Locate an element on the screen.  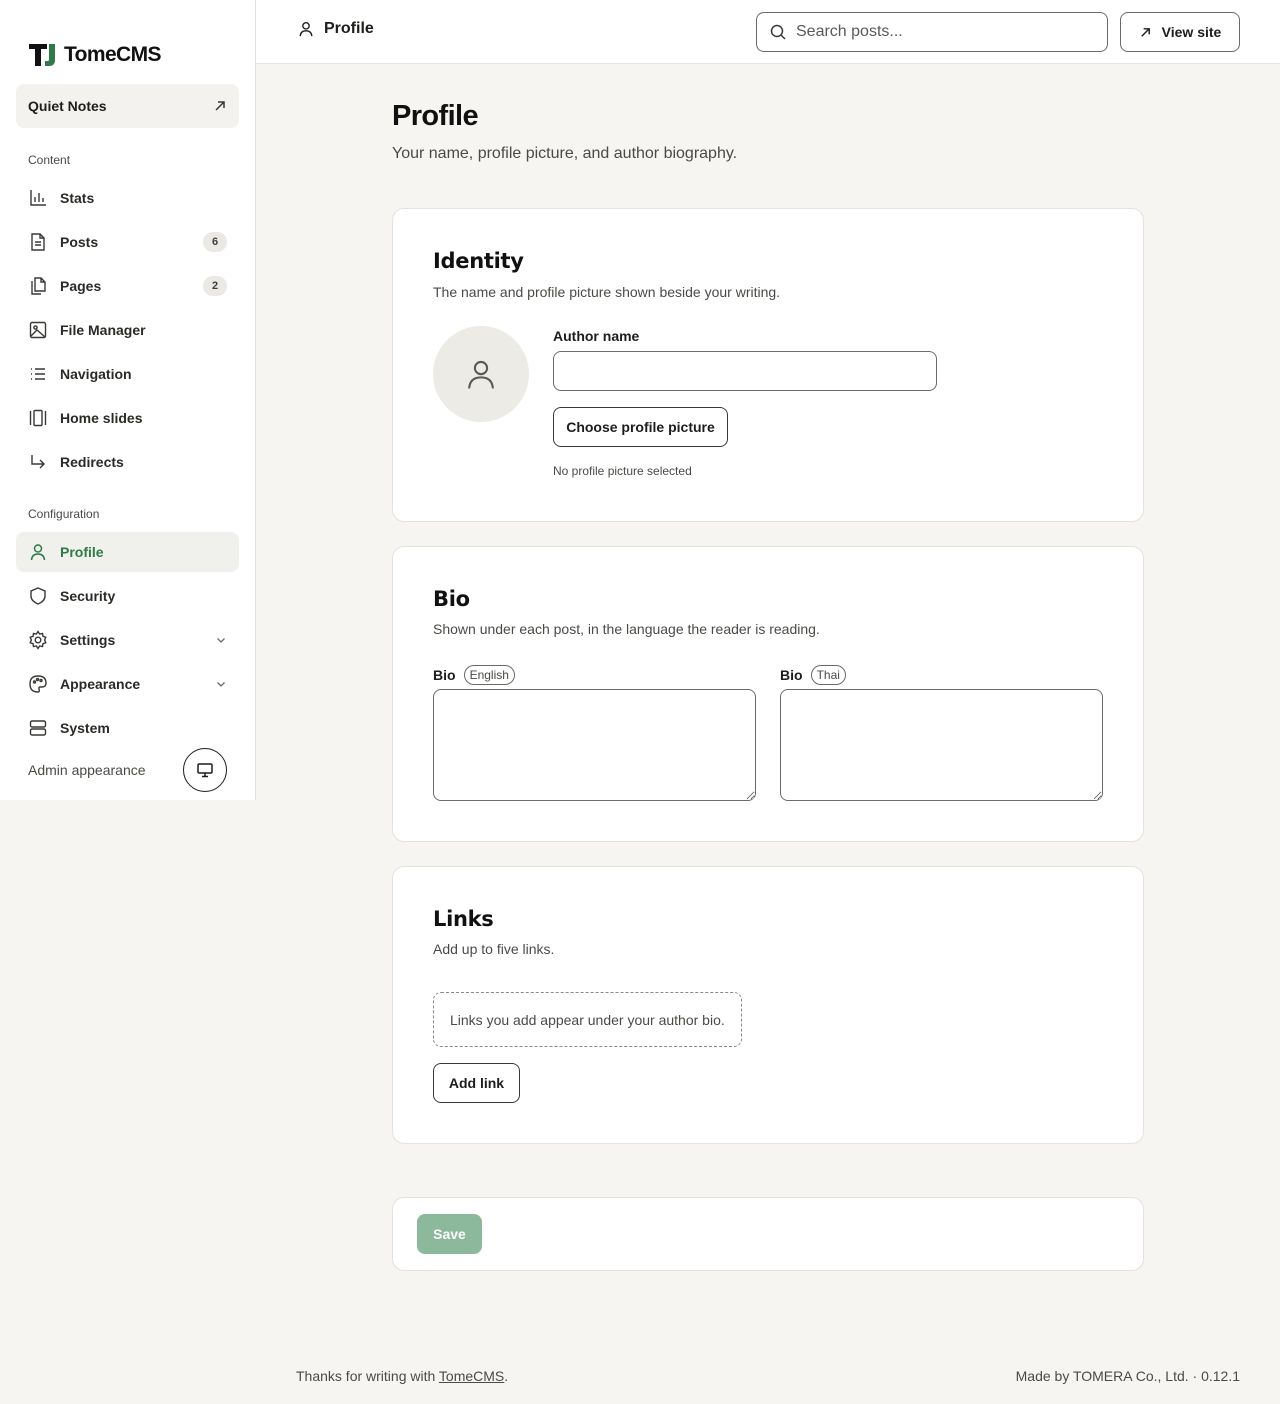
sidebar-item-label: Redirects is located at coordinates (92, 462).